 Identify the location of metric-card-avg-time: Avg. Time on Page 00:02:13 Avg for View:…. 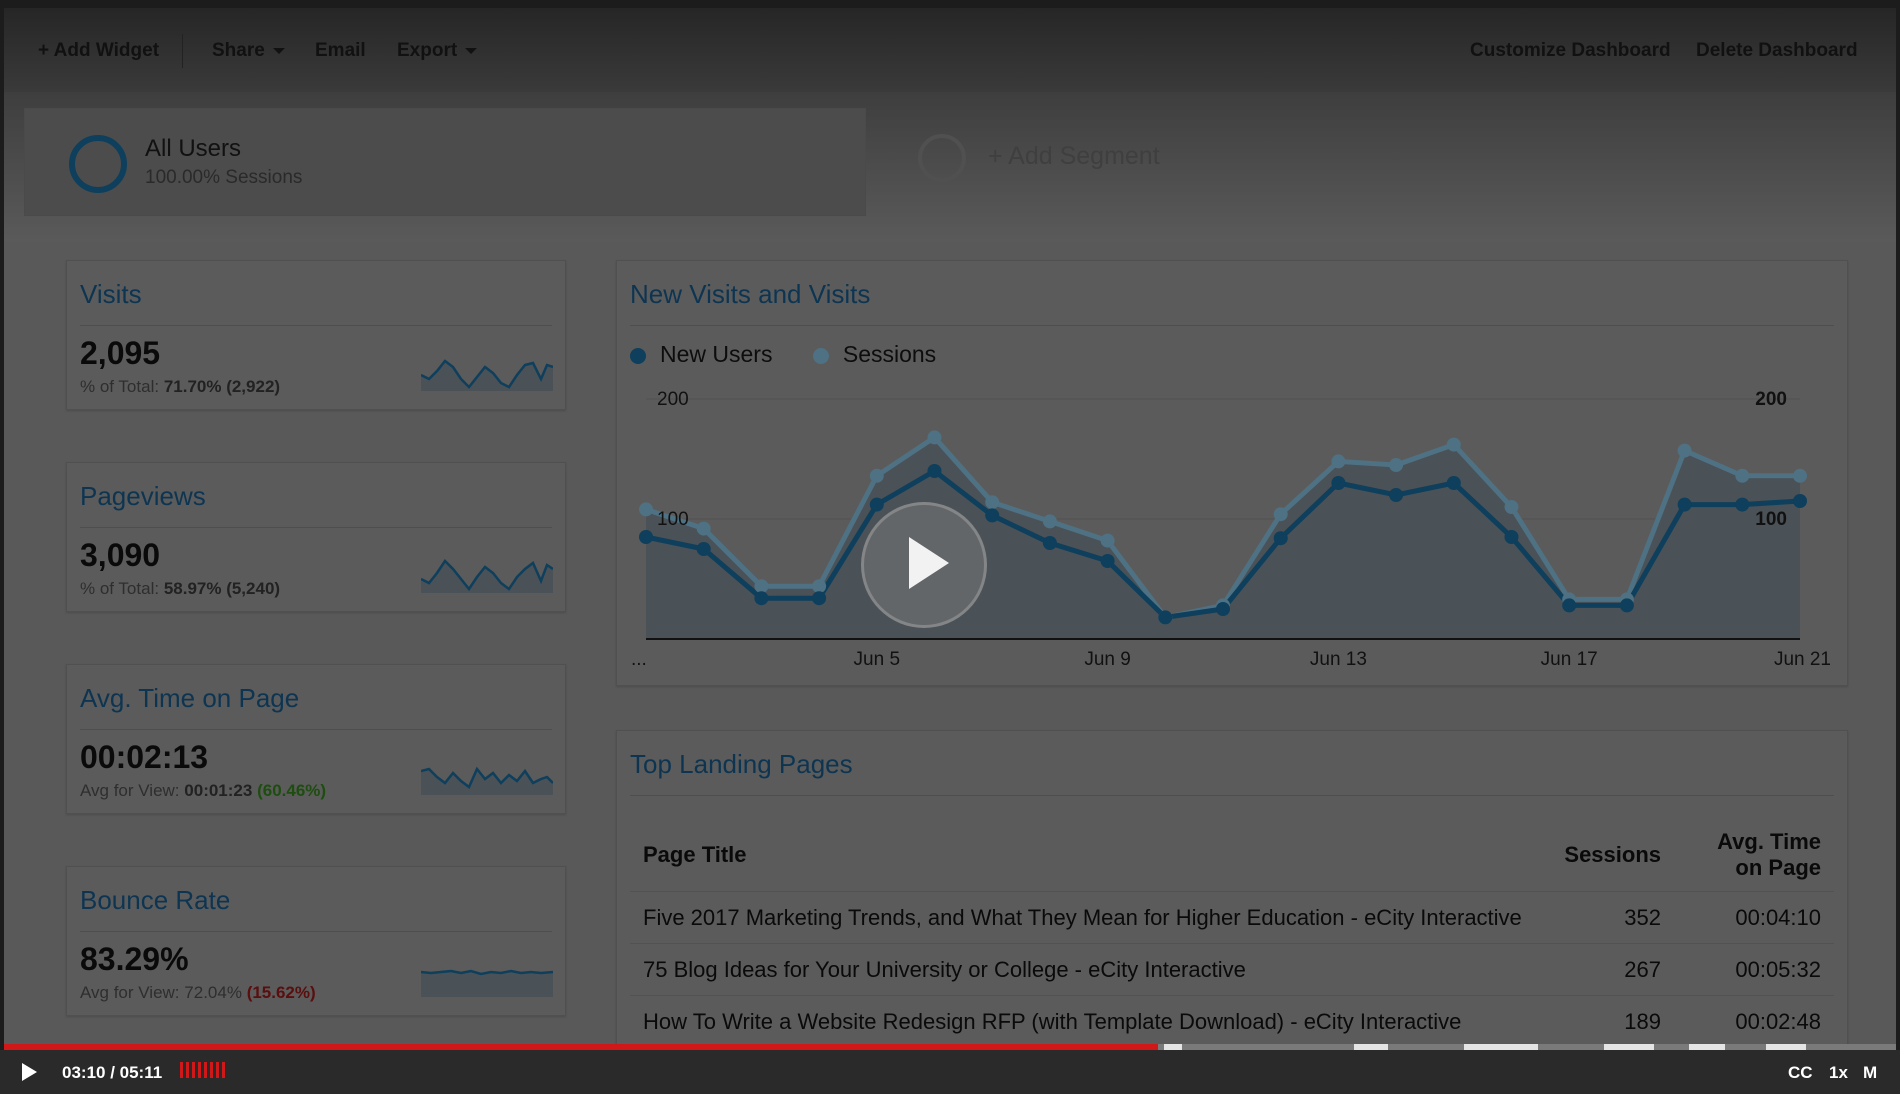
(316, 739).